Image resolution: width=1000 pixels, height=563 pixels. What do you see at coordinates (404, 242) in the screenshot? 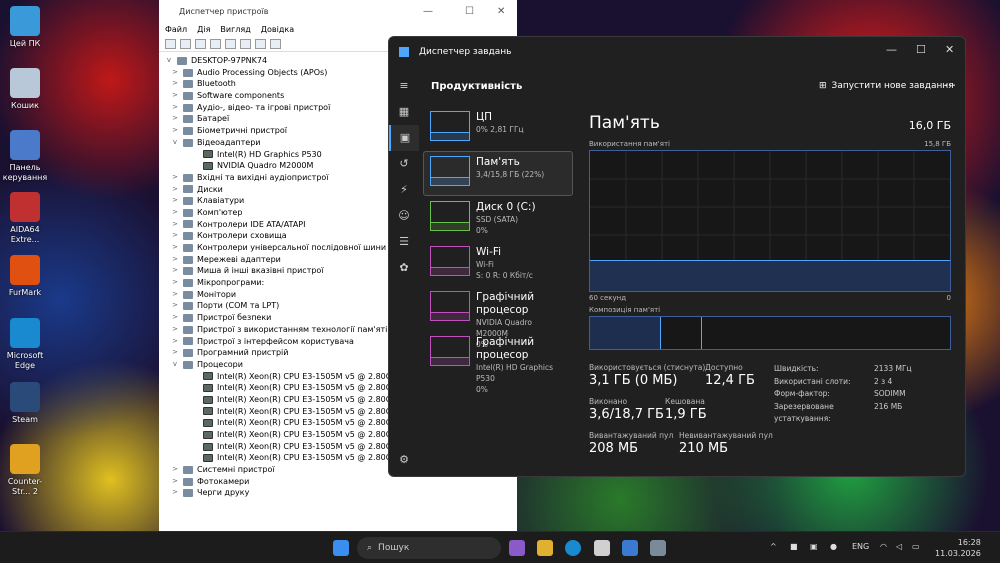
I see `details-icon: ☰` at bounding box center [404, 242].